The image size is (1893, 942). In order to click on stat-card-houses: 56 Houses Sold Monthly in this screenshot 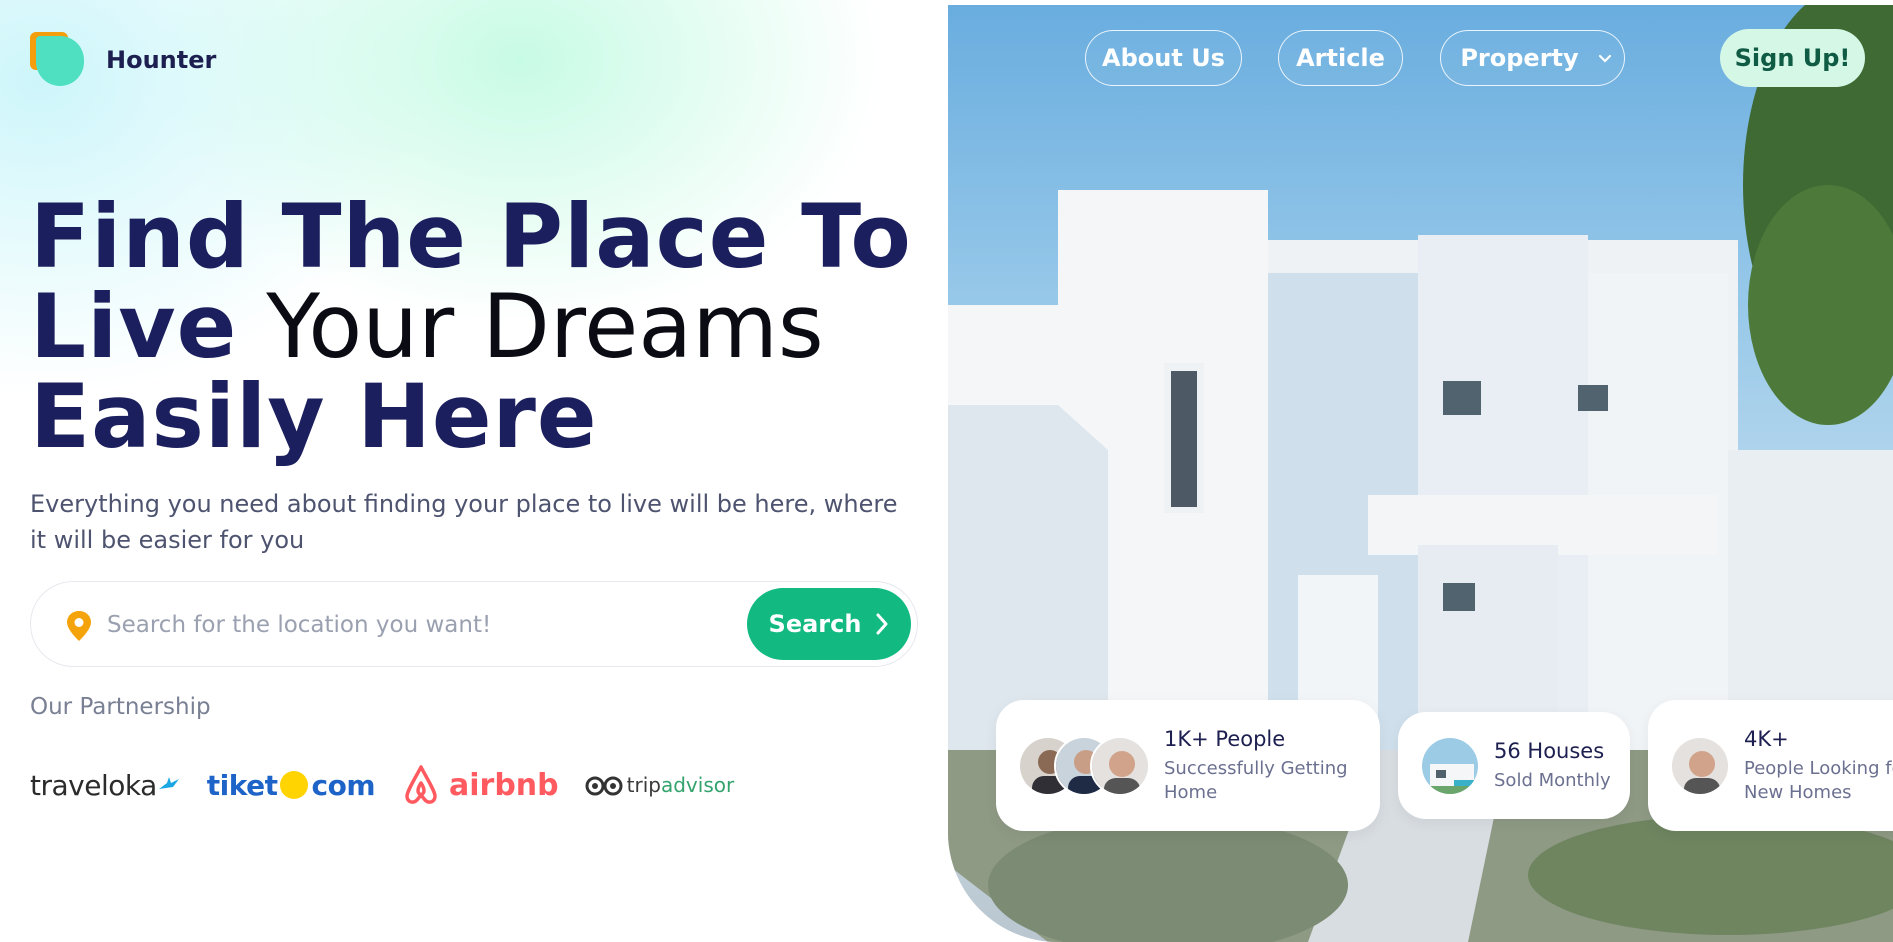, I will do `click(1514, 765)`.